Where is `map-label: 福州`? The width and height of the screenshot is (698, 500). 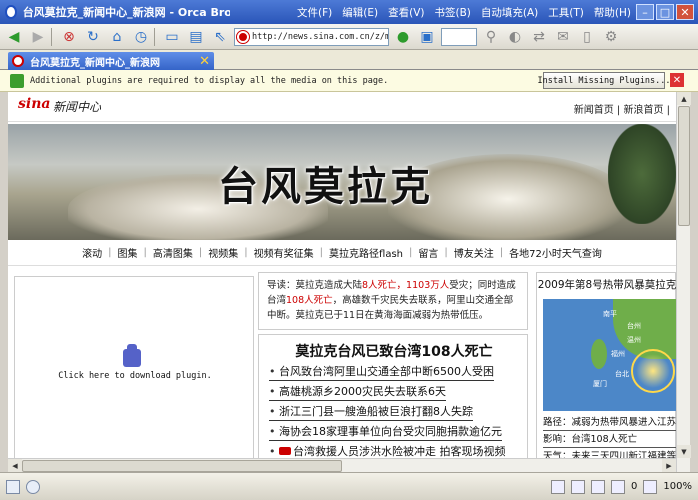
map-label: 福州 is located at coordinates (618, 354).